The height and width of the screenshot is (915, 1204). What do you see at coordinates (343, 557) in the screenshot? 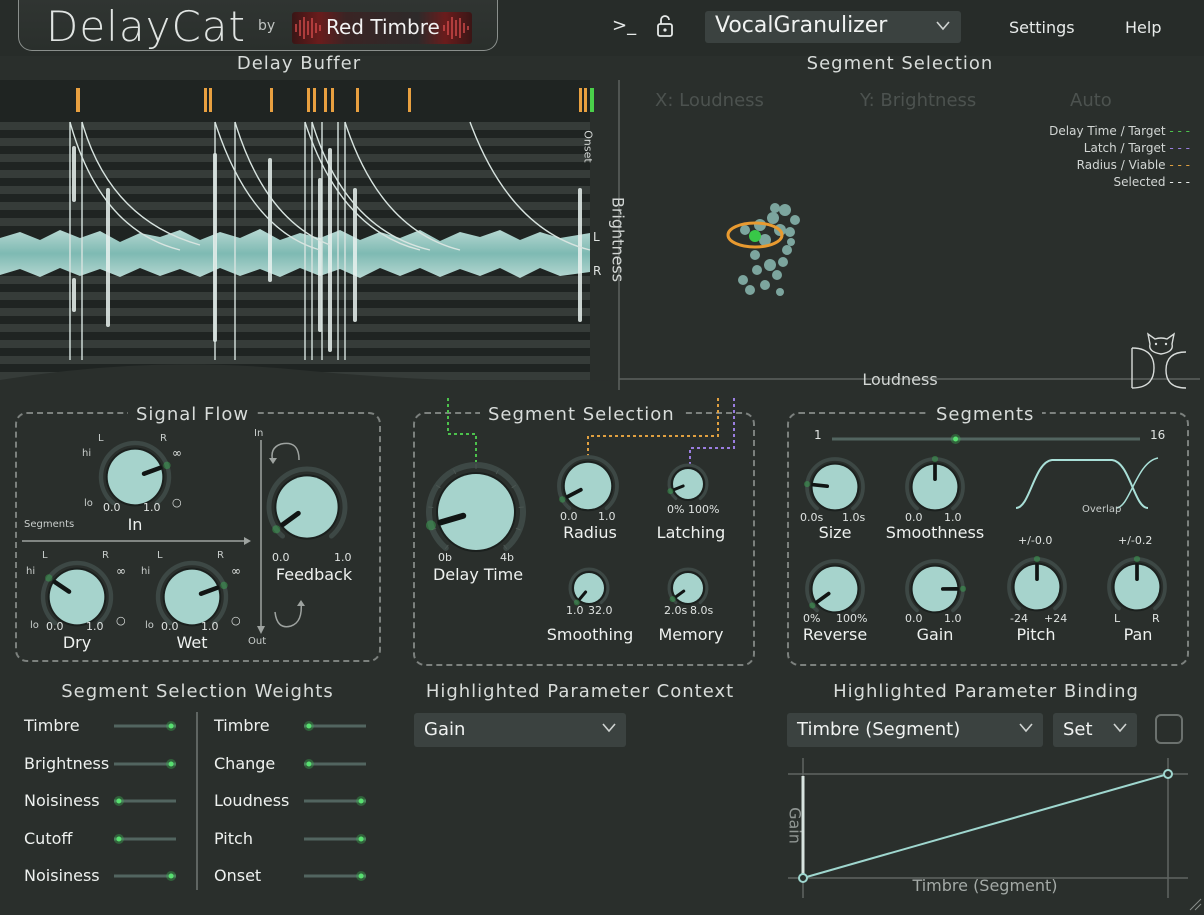
I see `feedback-max: 1.0` at bounding box center [343, 557].